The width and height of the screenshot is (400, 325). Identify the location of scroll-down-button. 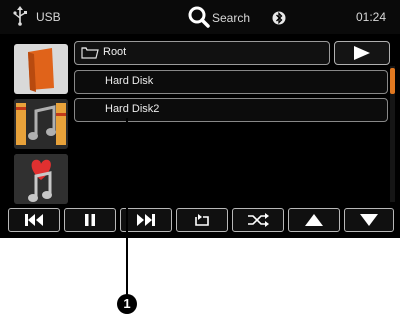
(369, 220).